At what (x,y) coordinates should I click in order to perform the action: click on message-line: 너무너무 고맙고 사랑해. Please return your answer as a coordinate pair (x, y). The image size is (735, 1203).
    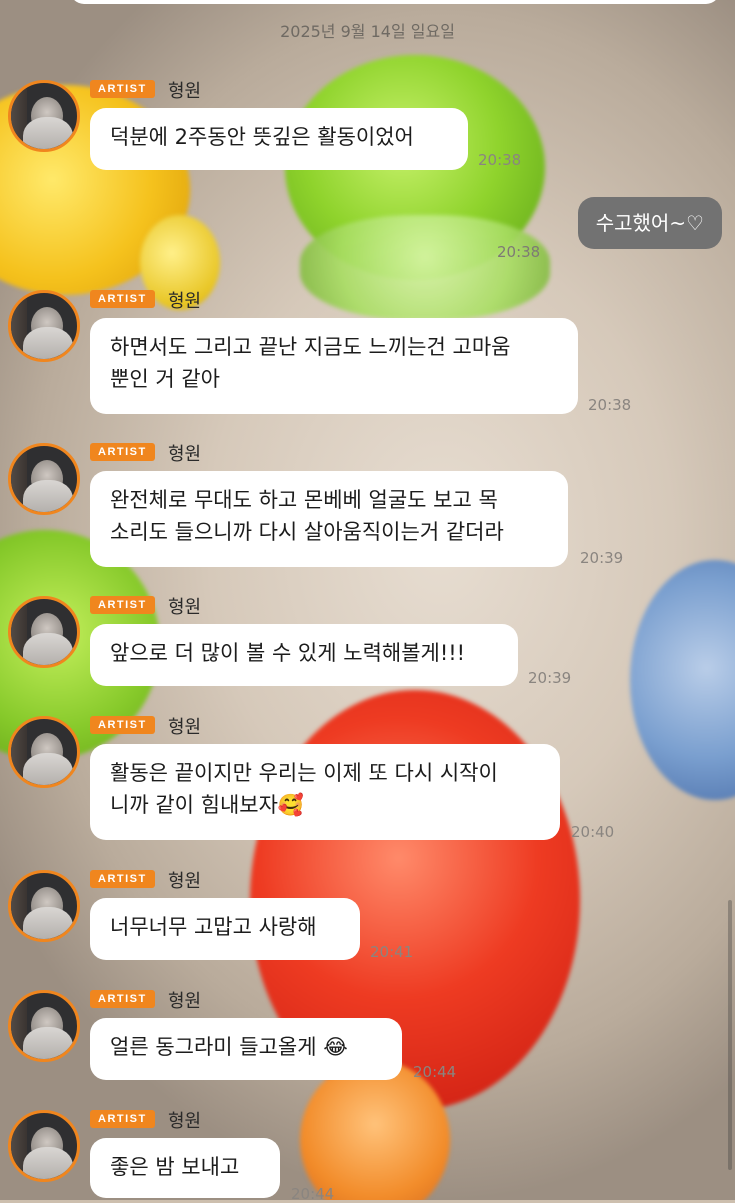
    Looking at the image, I should click on (213, 927).